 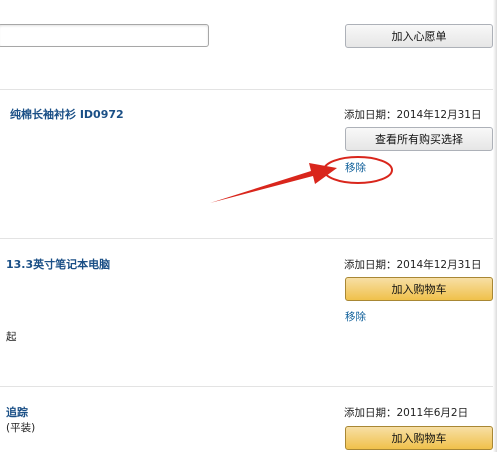 I want to click on price-note: 起, so click(x=11, y=337).